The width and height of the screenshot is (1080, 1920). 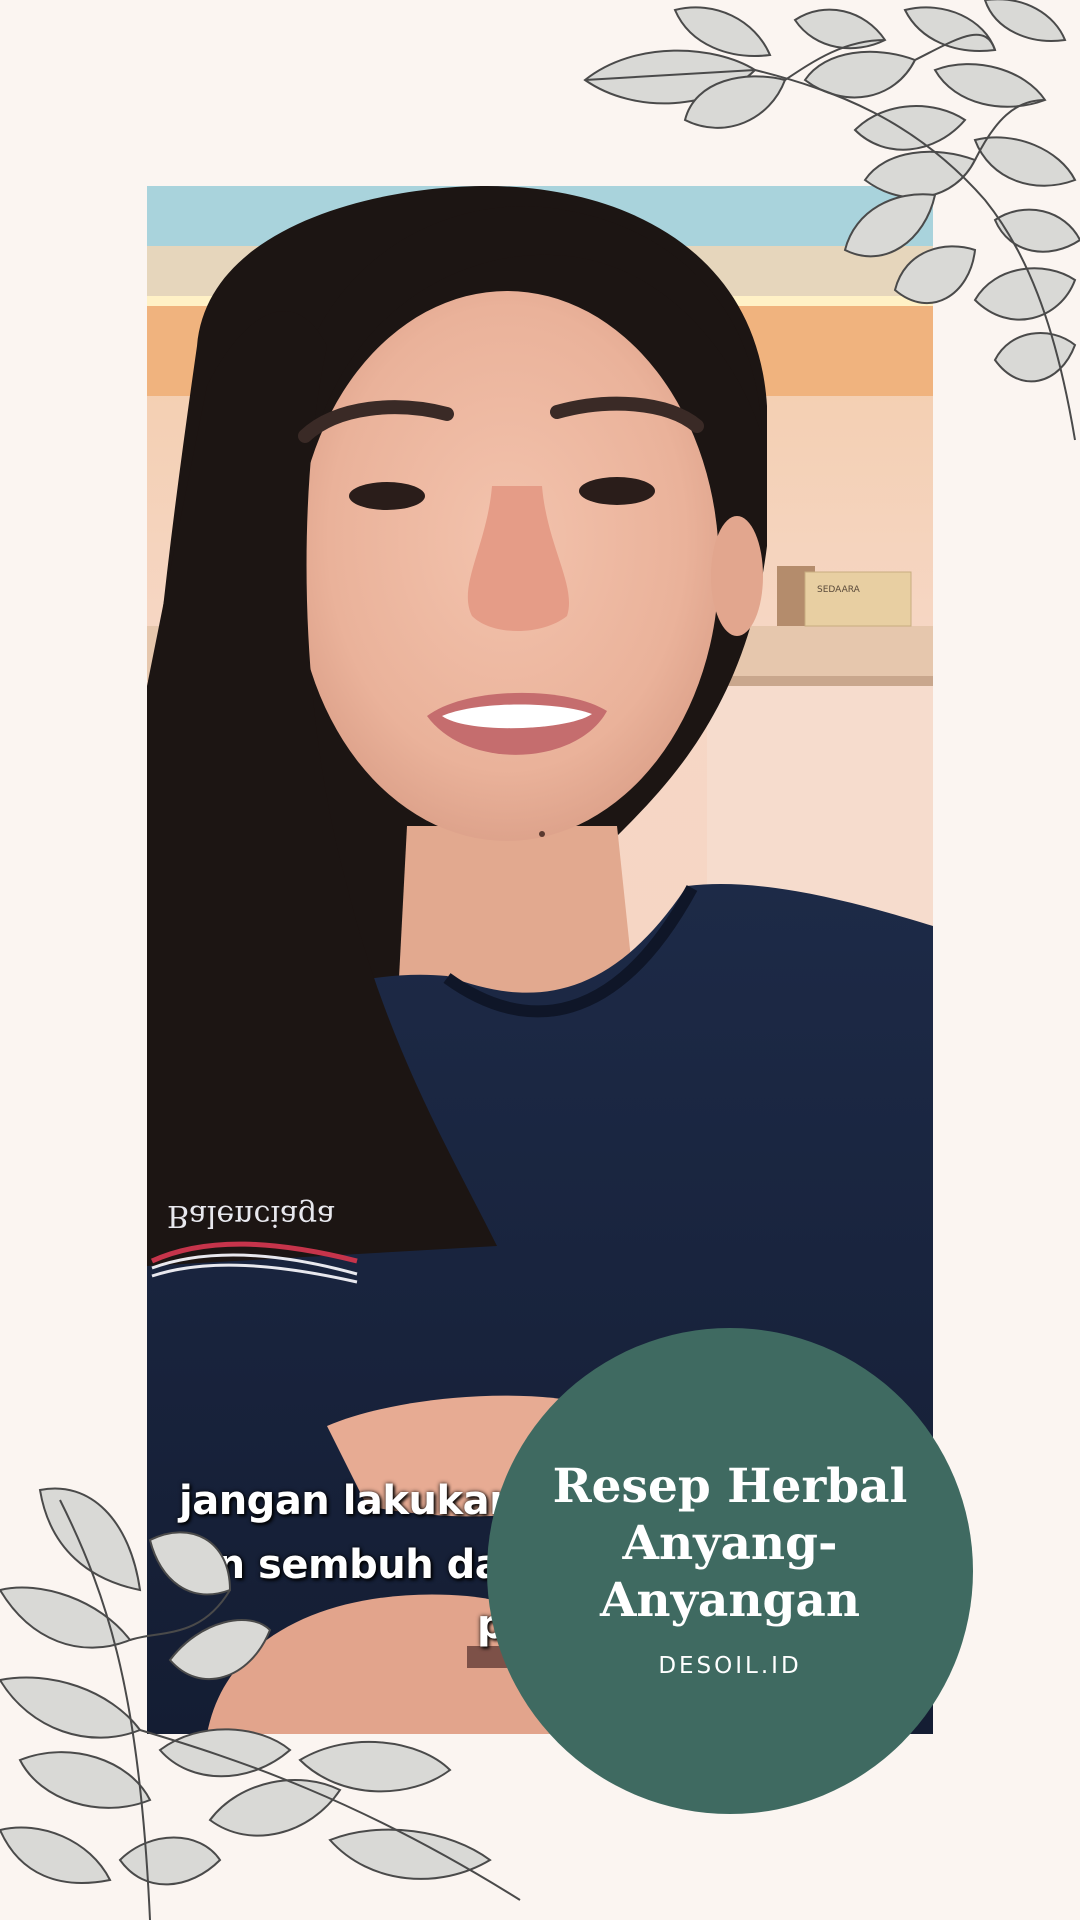 What do you see at coordinates (730, 1543) in the screenshot?
I see `badge-title: Resep Herbal Anyang-Anyangan` at bounding box center [730, 1543].